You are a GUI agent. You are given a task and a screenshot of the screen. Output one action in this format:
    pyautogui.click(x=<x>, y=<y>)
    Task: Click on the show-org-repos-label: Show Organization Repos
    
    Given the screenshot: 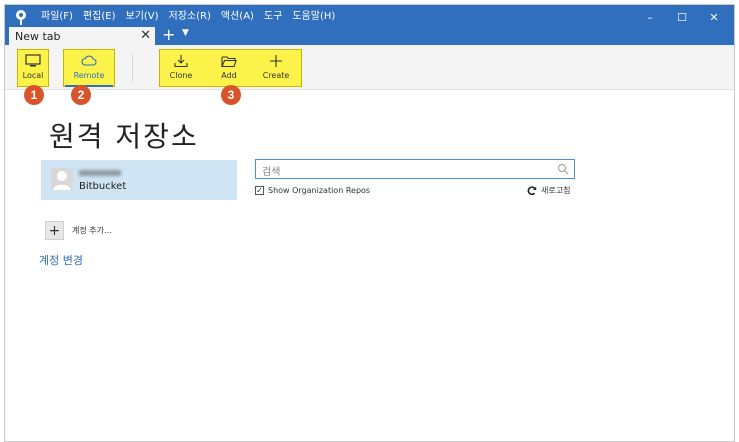 What is the action you would take?
    pyautogui.click(x=319, y=190)
    